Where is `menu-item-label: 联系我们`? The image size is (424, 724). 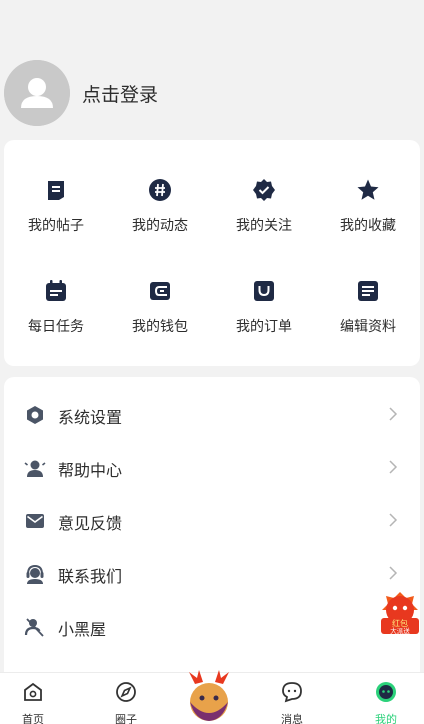 menu-item-label: 联系我们 is located at coordinates (90, 576).